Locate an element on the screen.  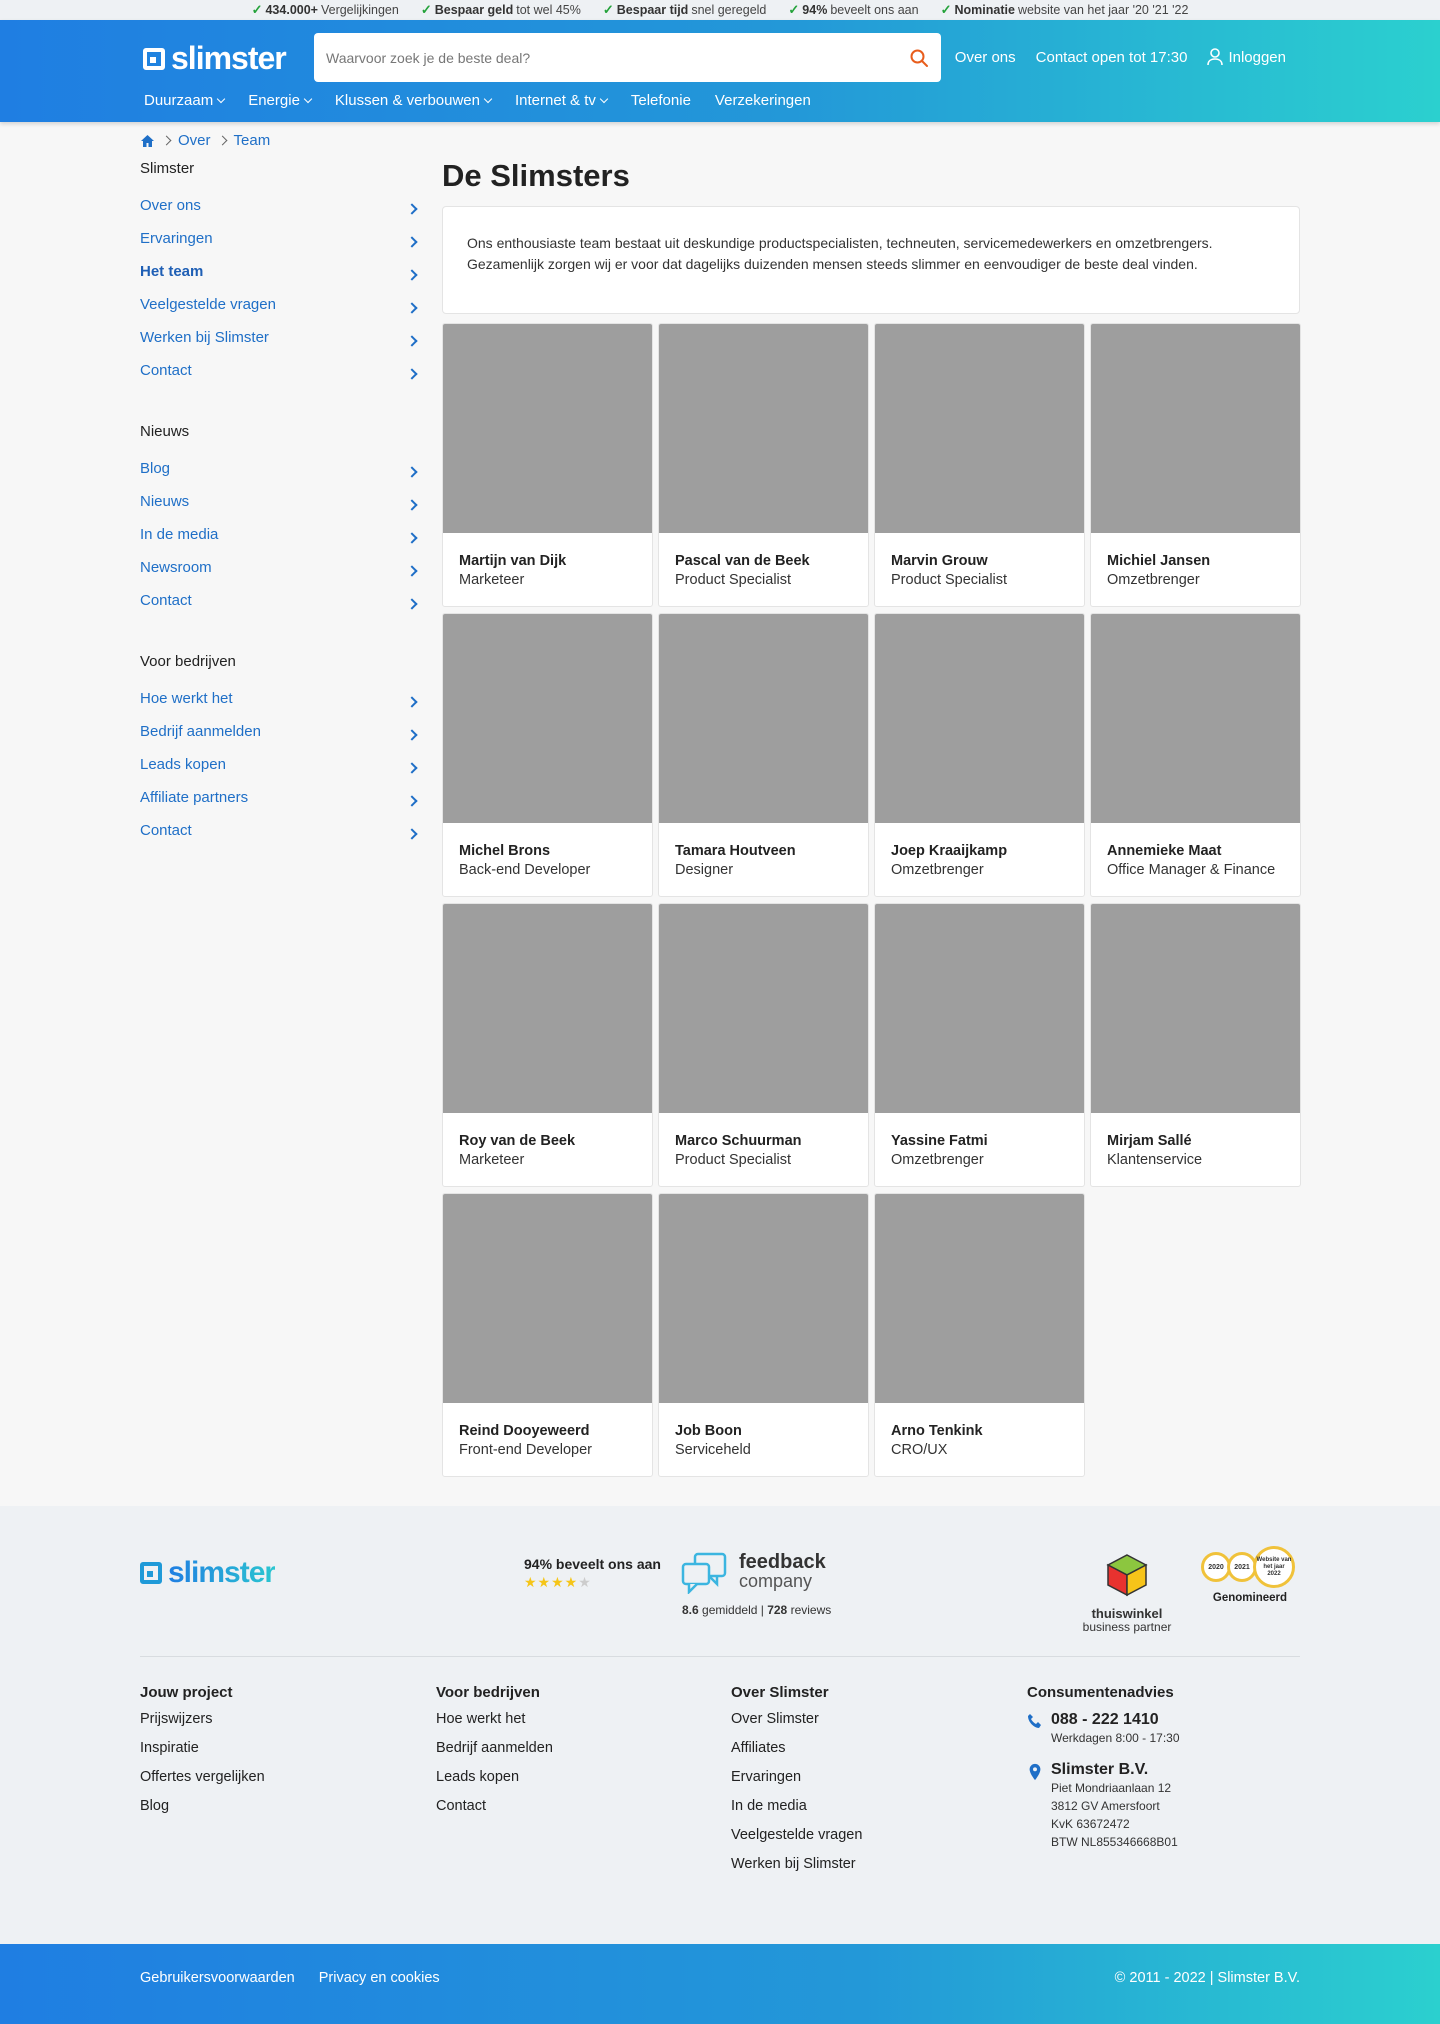
team-member-name: Michiel Jansen is located at coordinates (1159, 561).